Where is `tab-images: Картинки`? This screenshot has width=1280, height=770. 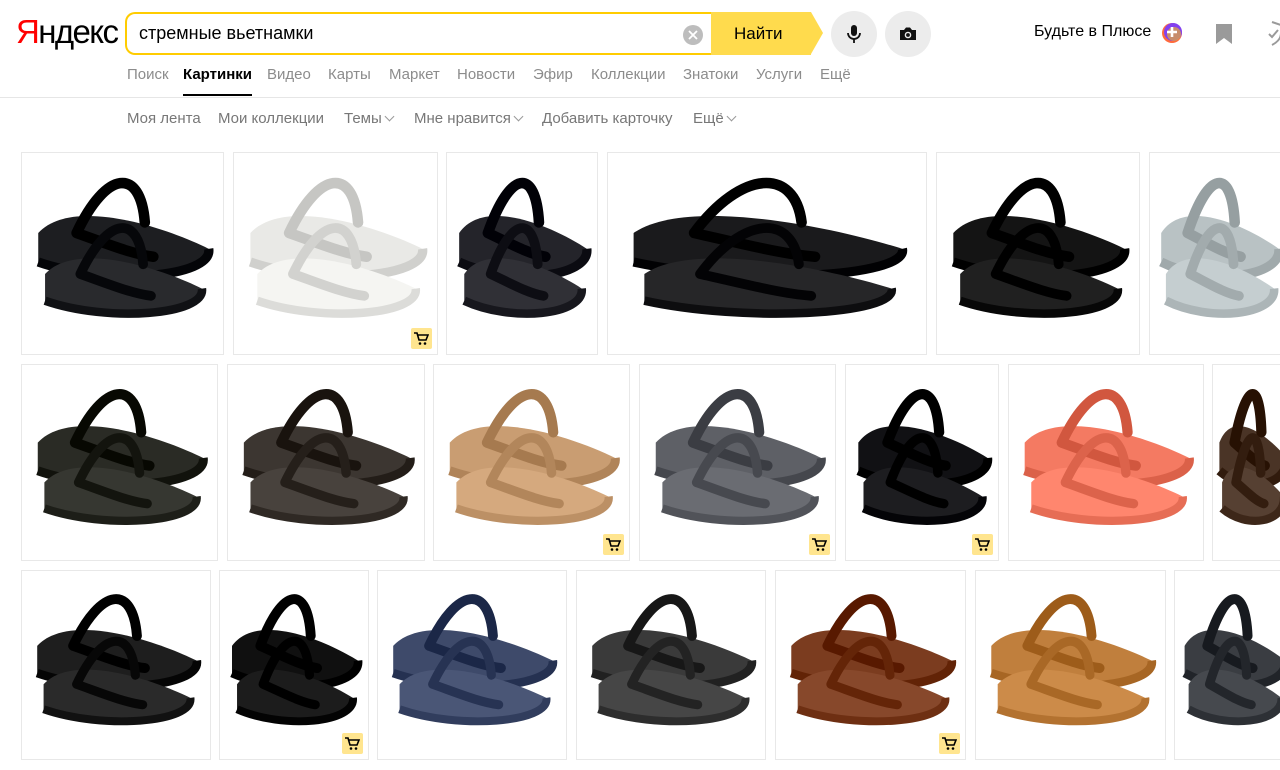
tab-images: Картинки is located at coordinates (217, 74).